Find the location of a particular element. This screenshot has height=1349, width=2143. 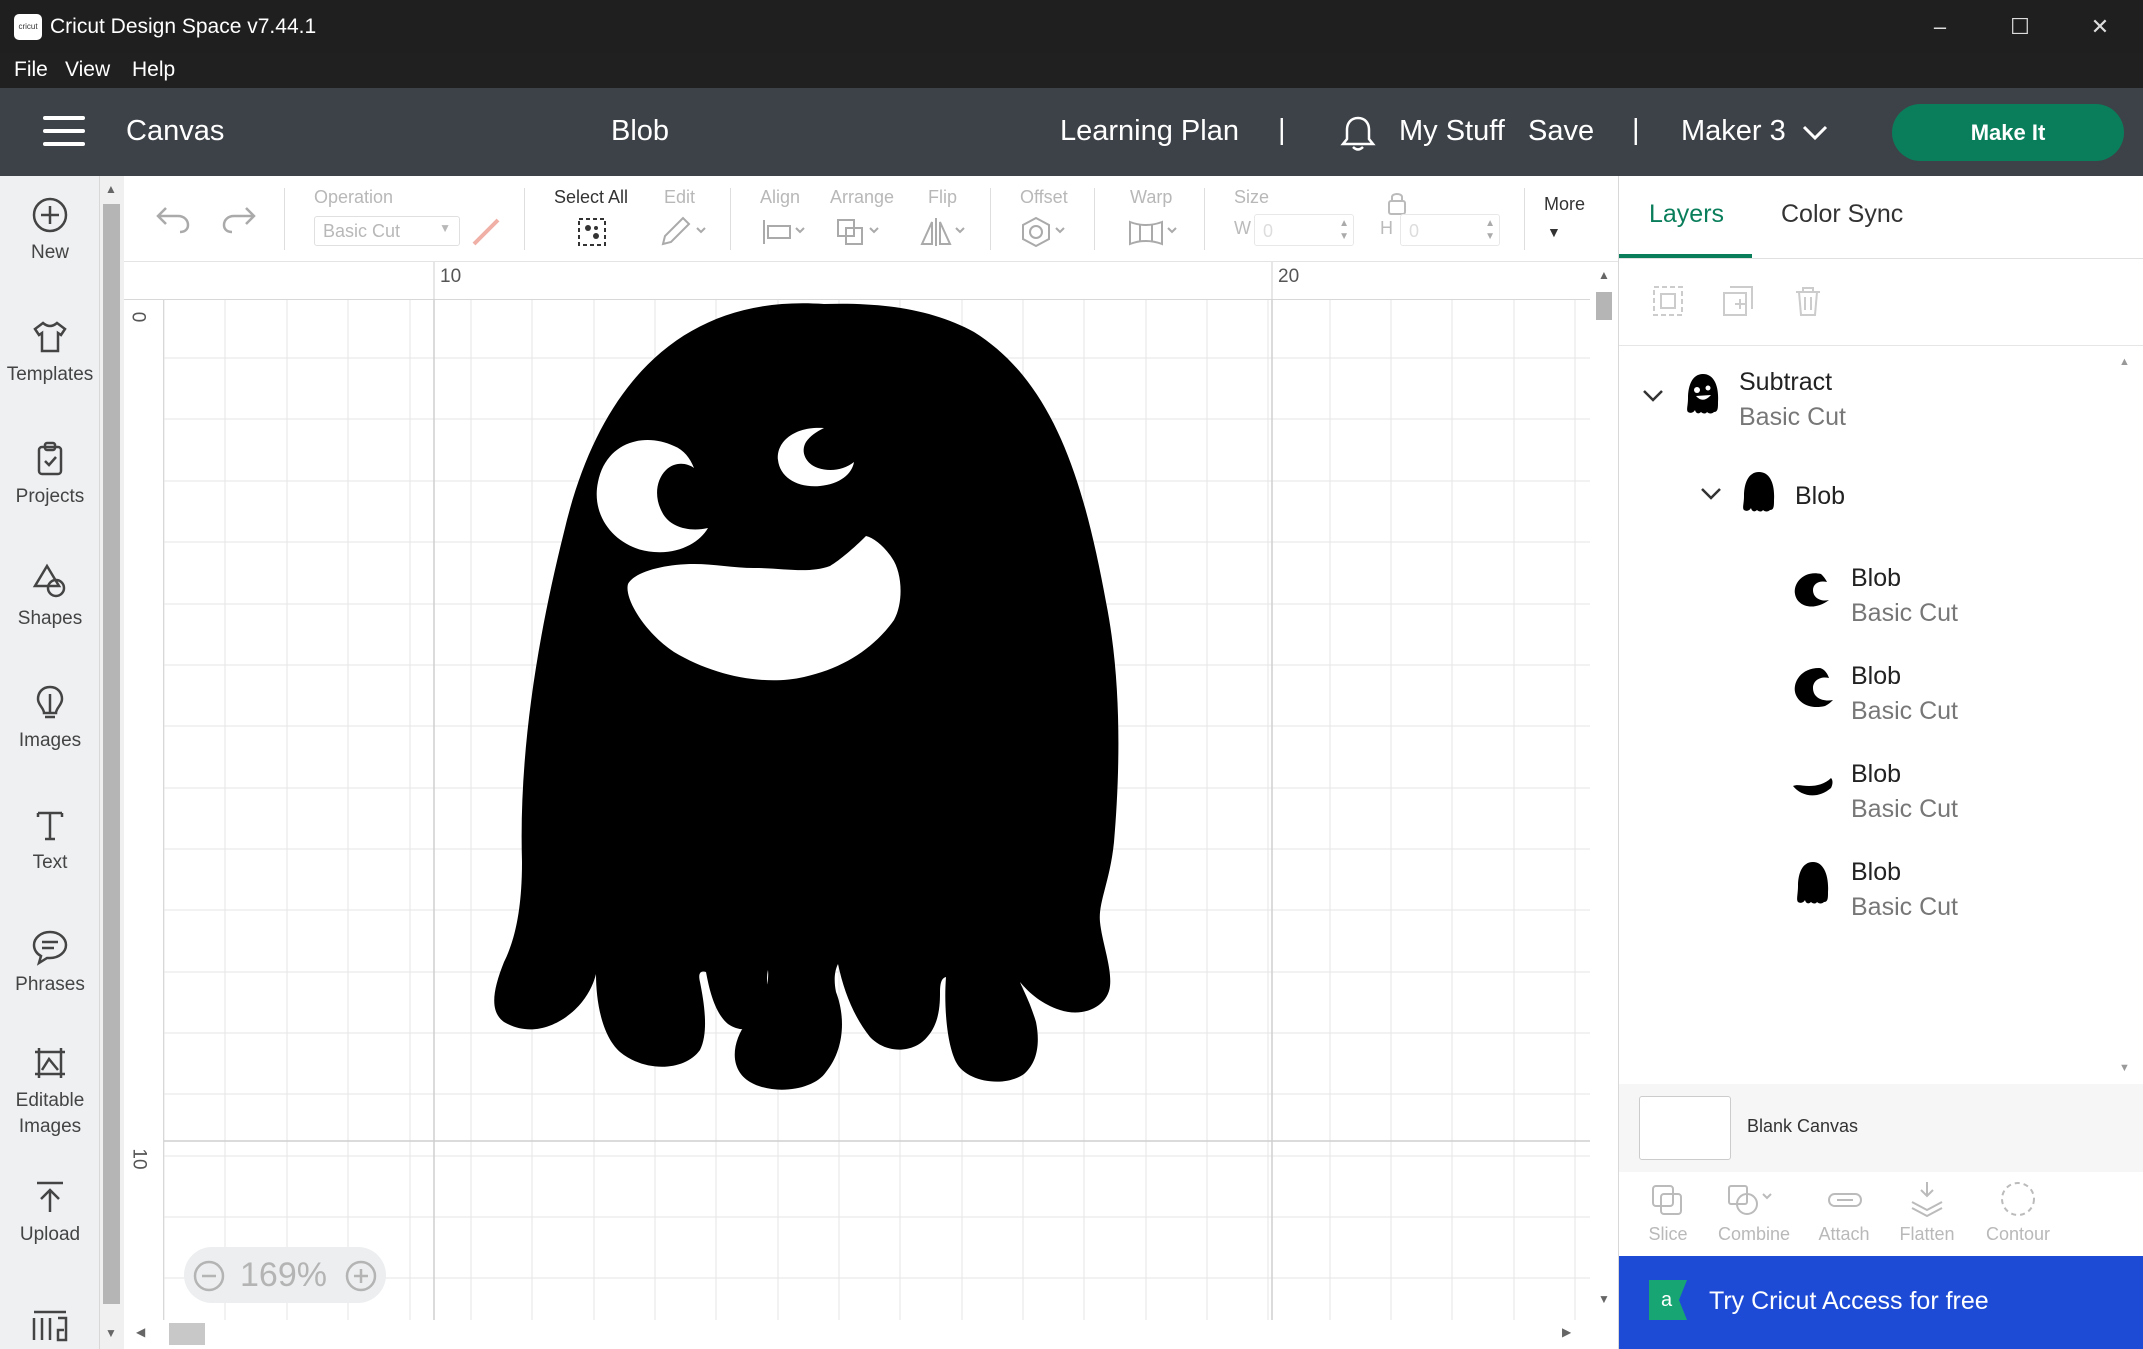

attach-icon is located at coordinates (1845, 1200).